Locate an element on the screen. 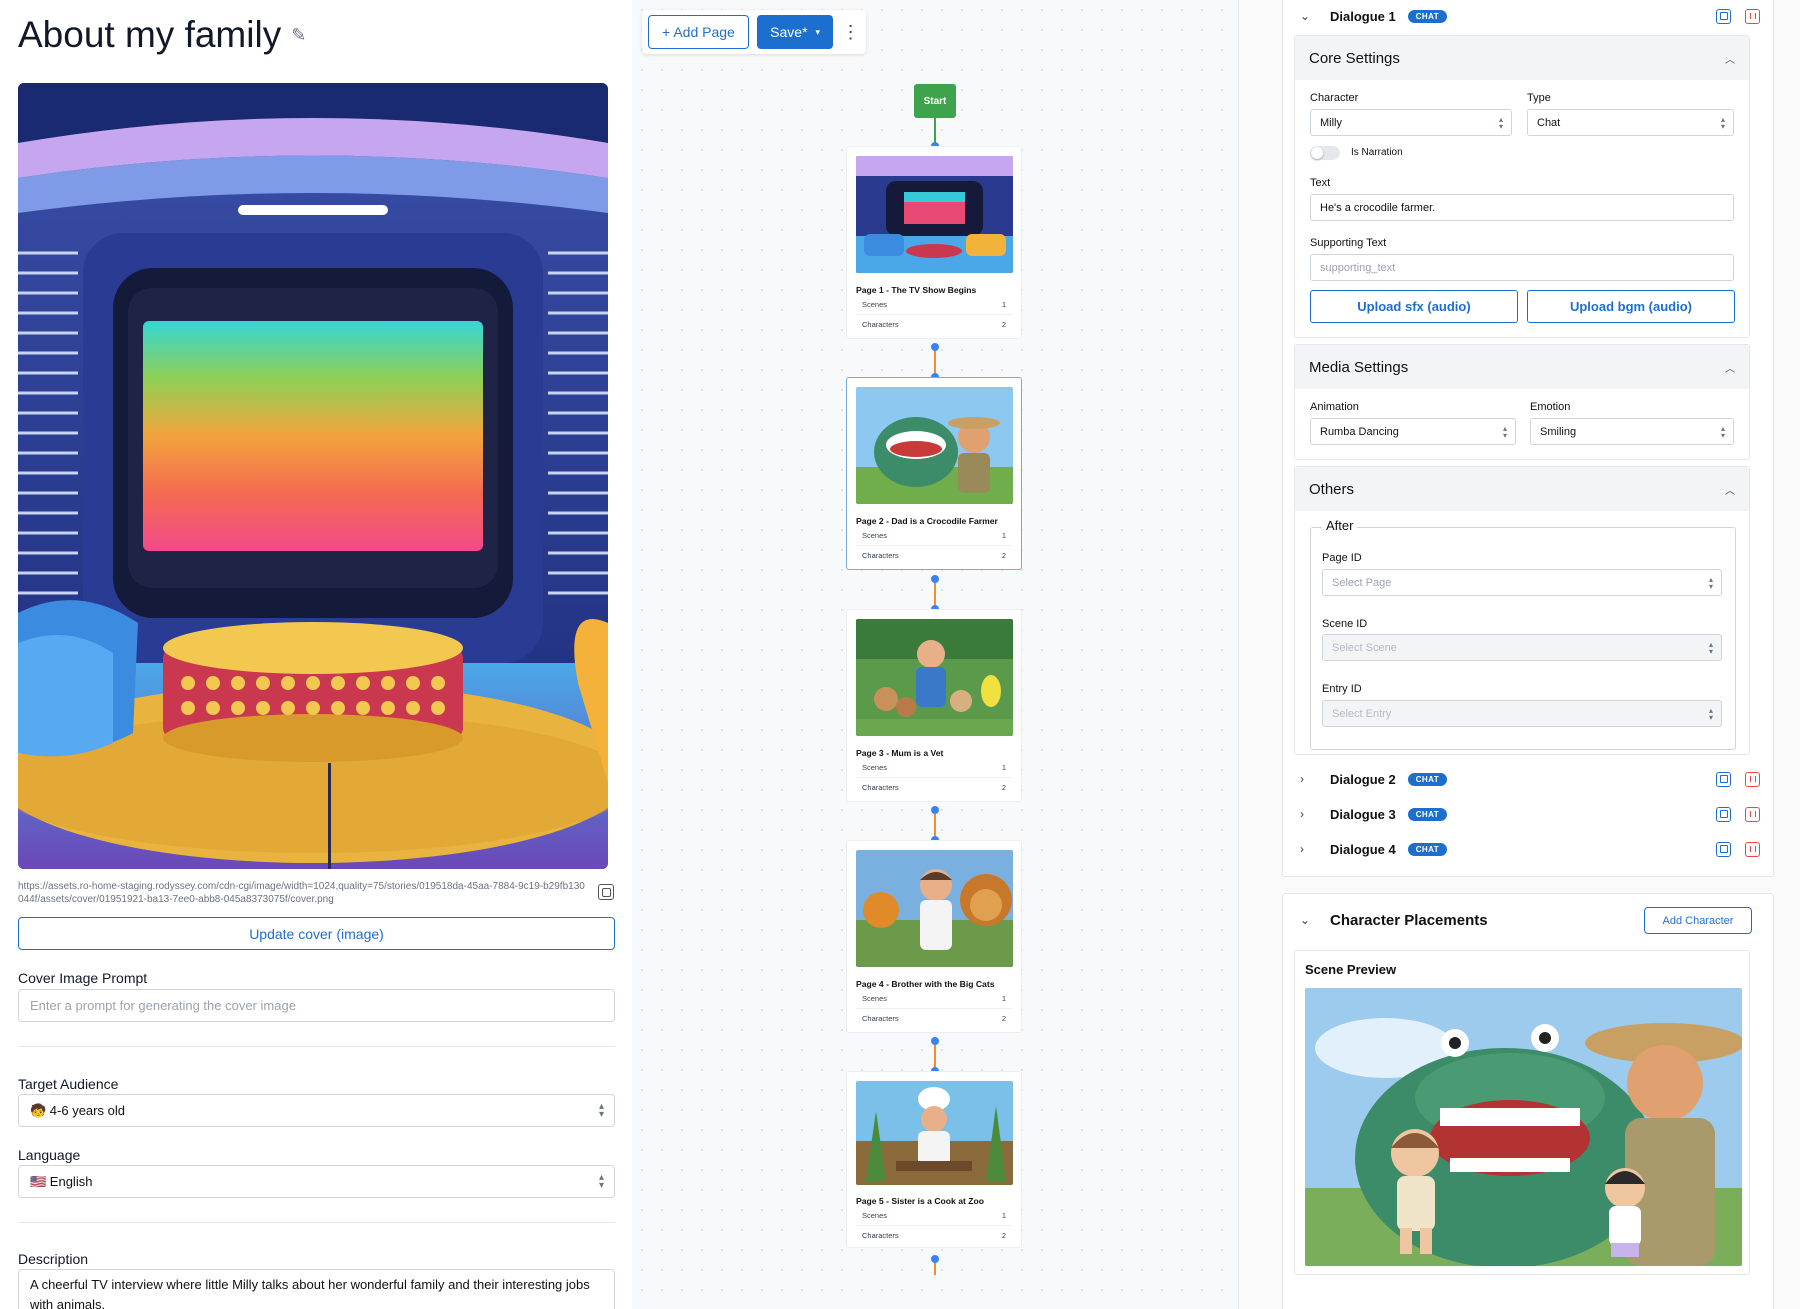  core-settings-header: Core Settings ︿ is located at coordinates (1522, 58).